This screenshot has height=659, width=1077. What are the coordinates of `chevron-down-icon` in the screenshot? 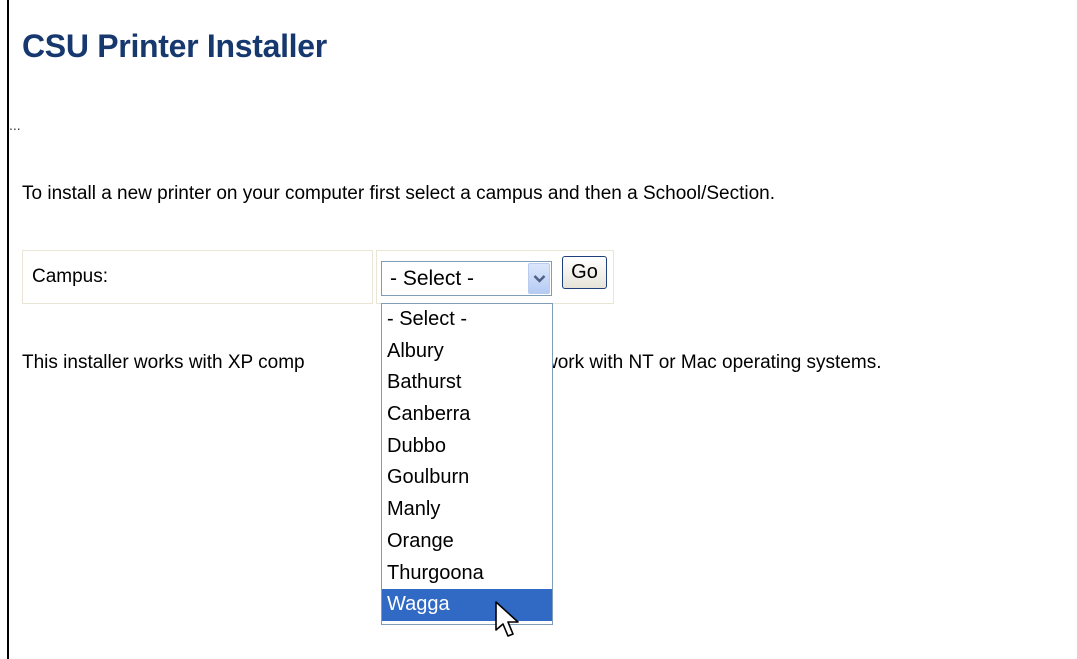 It's located at (539, 279).